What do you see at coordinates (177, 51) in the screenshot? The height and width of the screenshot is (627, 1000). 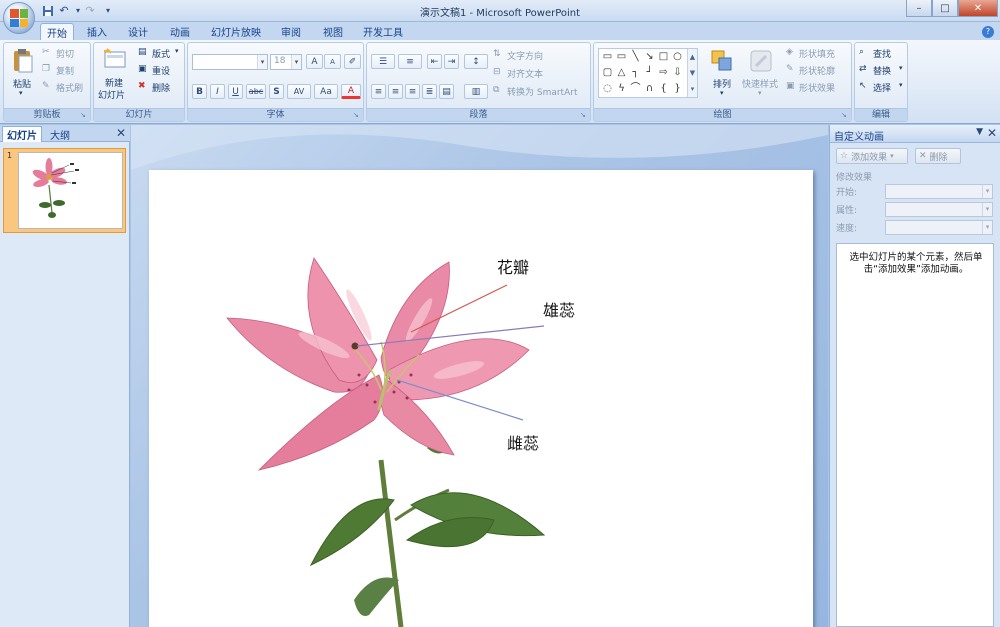 I see `layout-dropdown-icon: ▾` at bounding box center [177, 51].